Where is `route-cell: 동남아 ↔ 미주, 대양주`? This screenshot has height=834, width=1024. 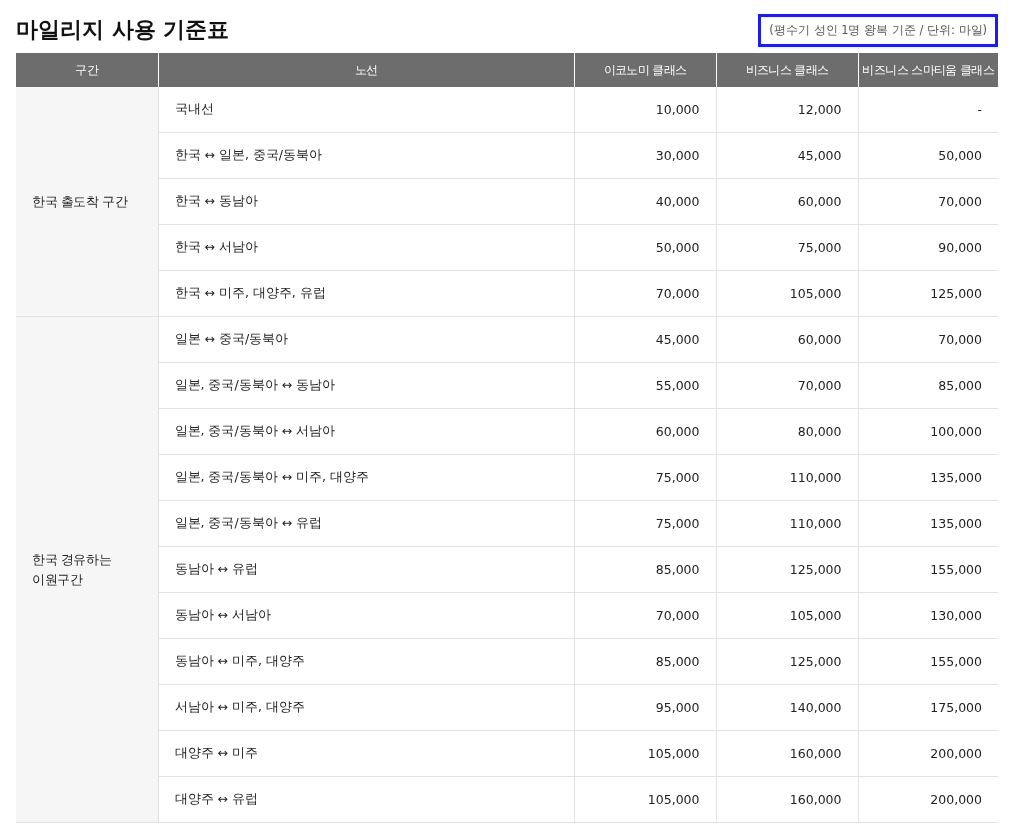 route-cell: 동남아 ↔ 미주, 대양주 is located at coordinates (366, 661).